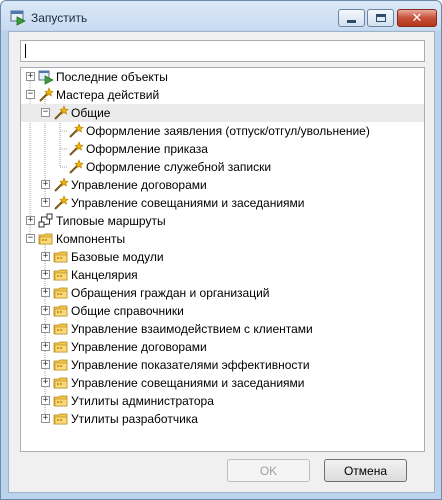 The width and height of the screenshot is (442, 500). What do you see at coordinates (351, 21) in the screenshot?
I see `minimize-icon` at bounding box center [351, 21].